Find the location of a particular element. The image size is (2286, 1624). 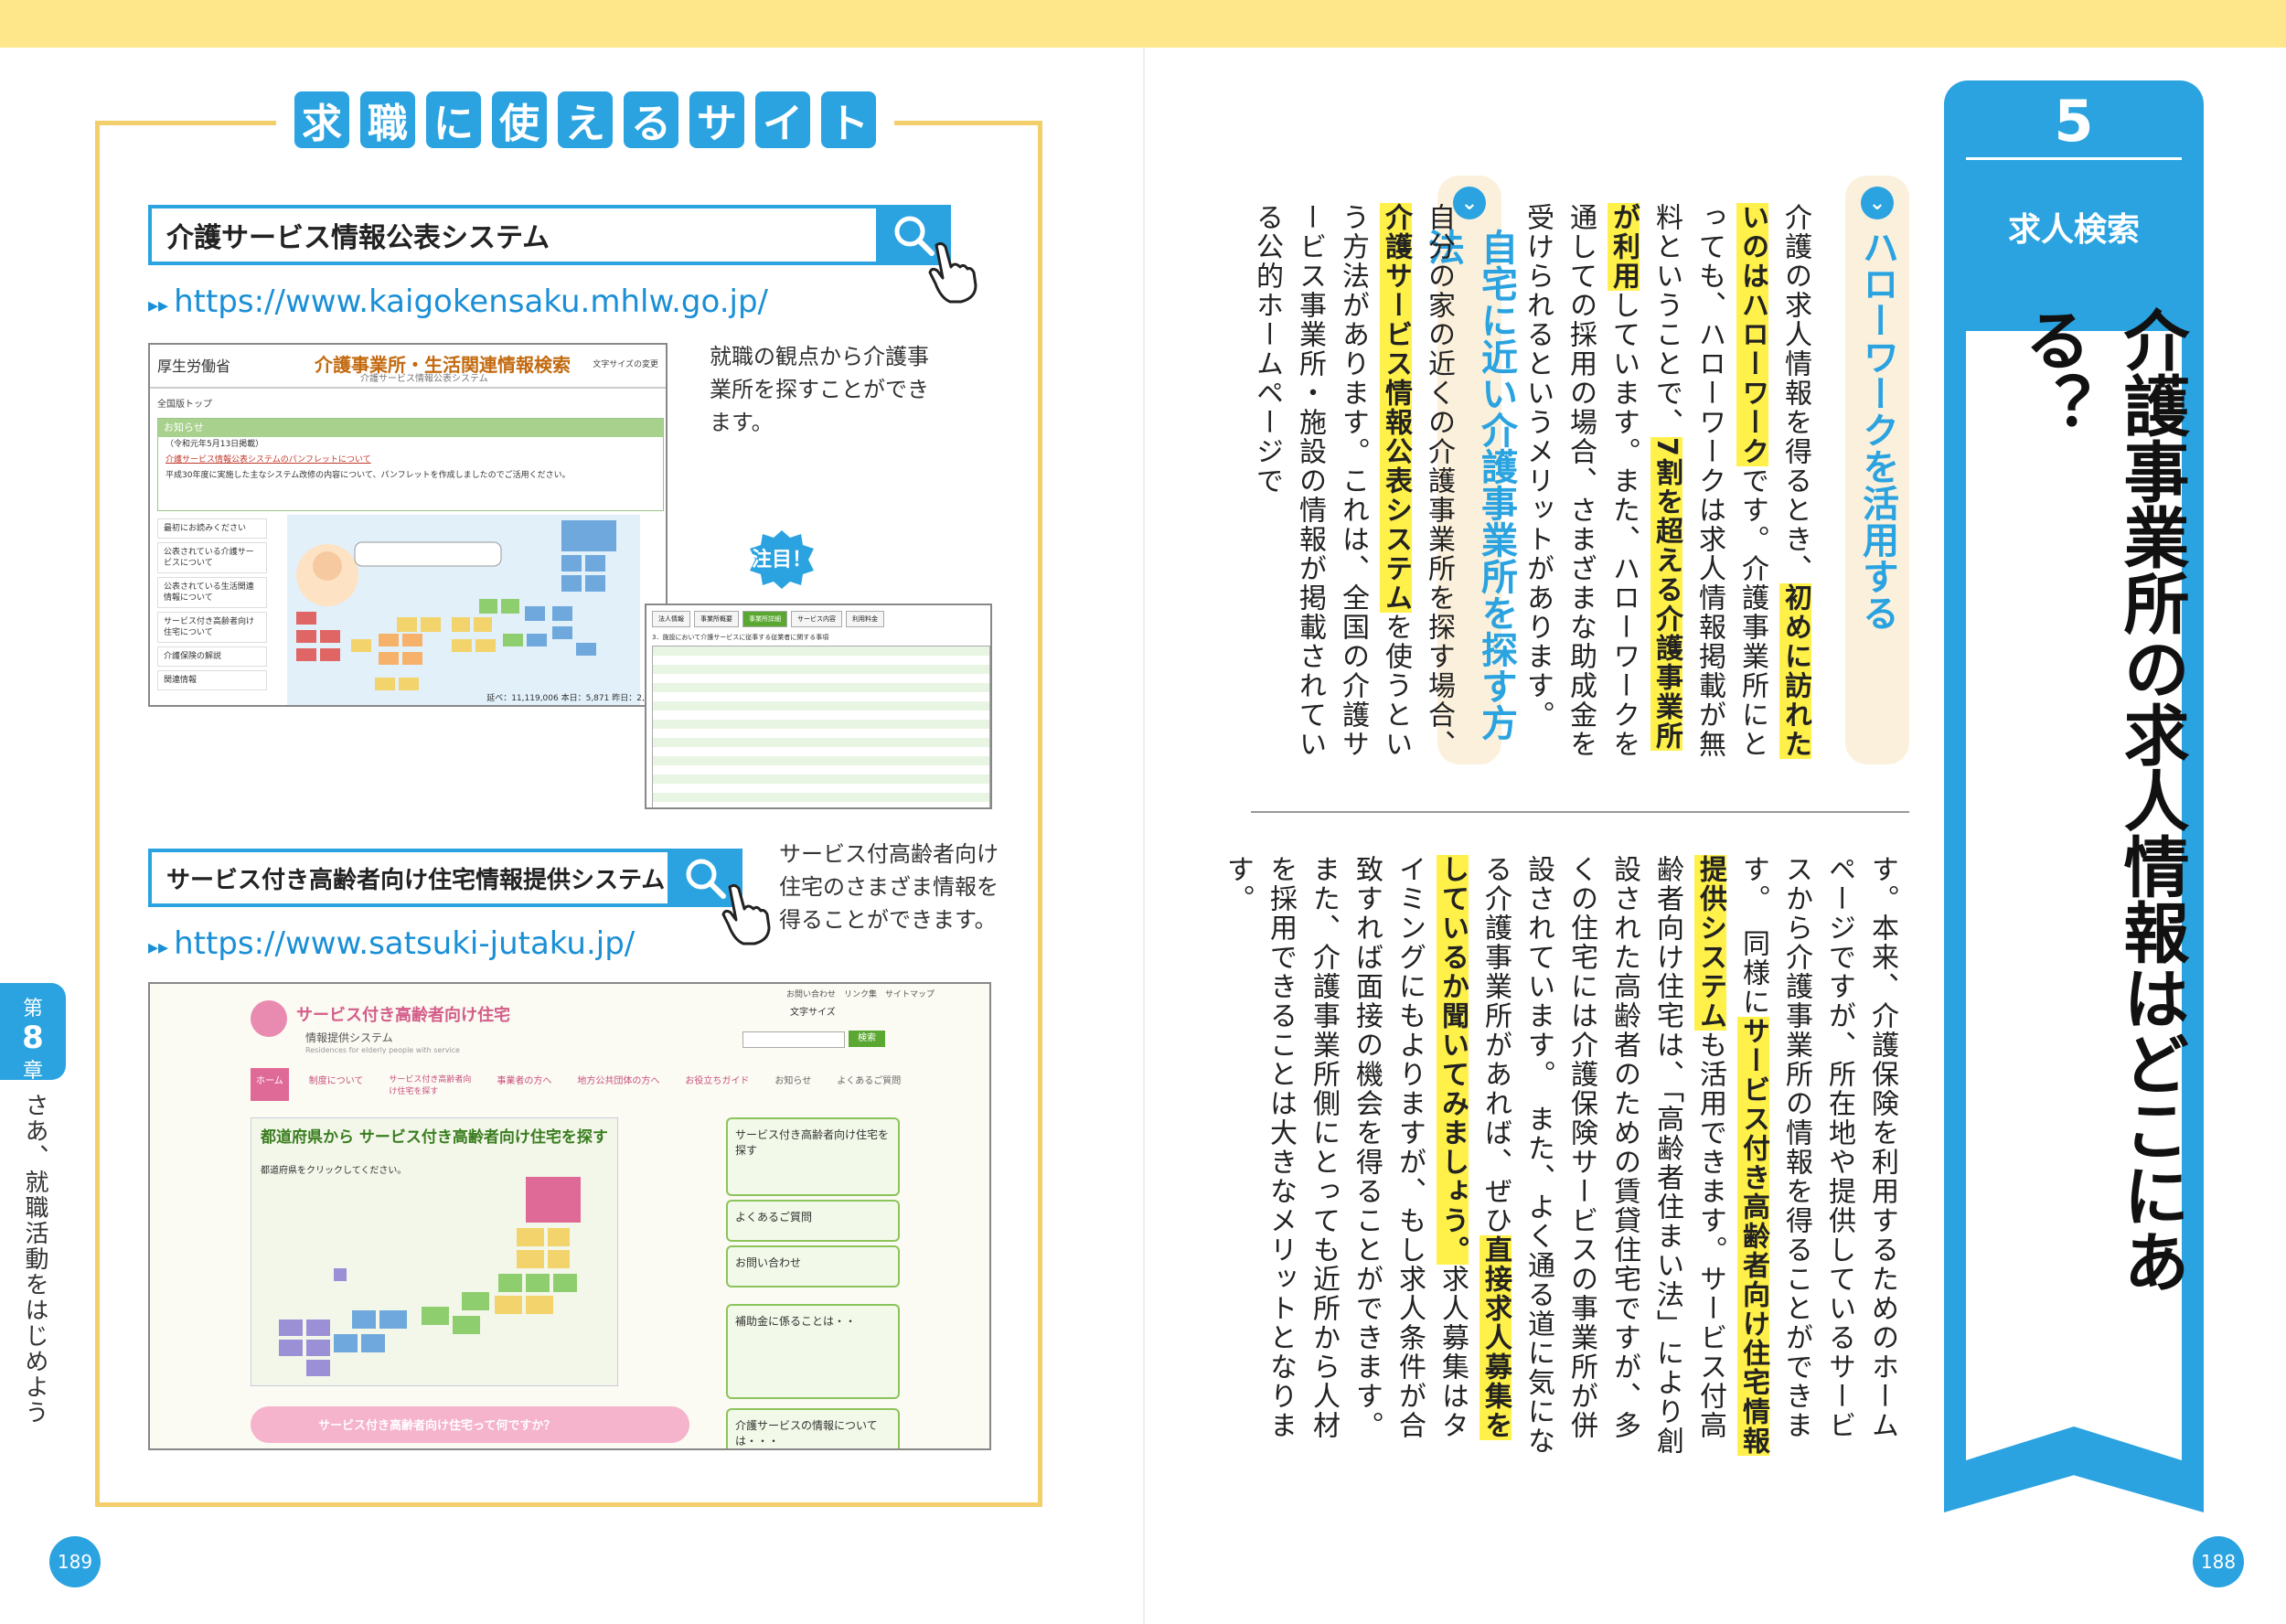

right-panel-care-info: 介護サービスの情報については・・・ is located at coordinates (813, 1428).